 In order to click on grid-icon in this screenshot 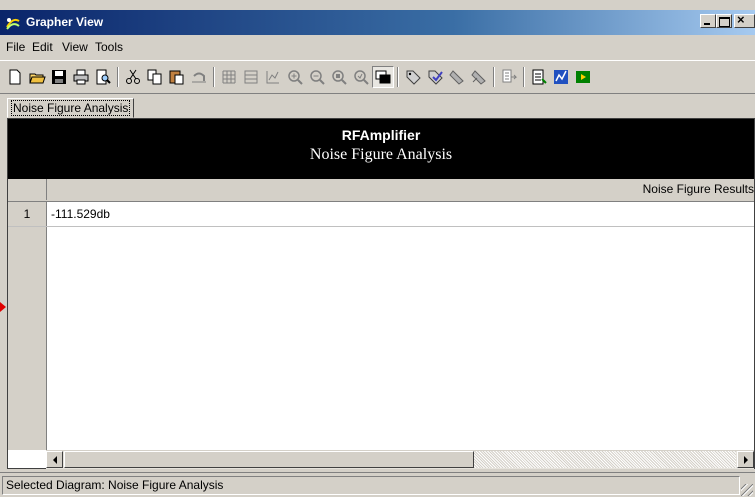, I will do `click(229, 77)`.